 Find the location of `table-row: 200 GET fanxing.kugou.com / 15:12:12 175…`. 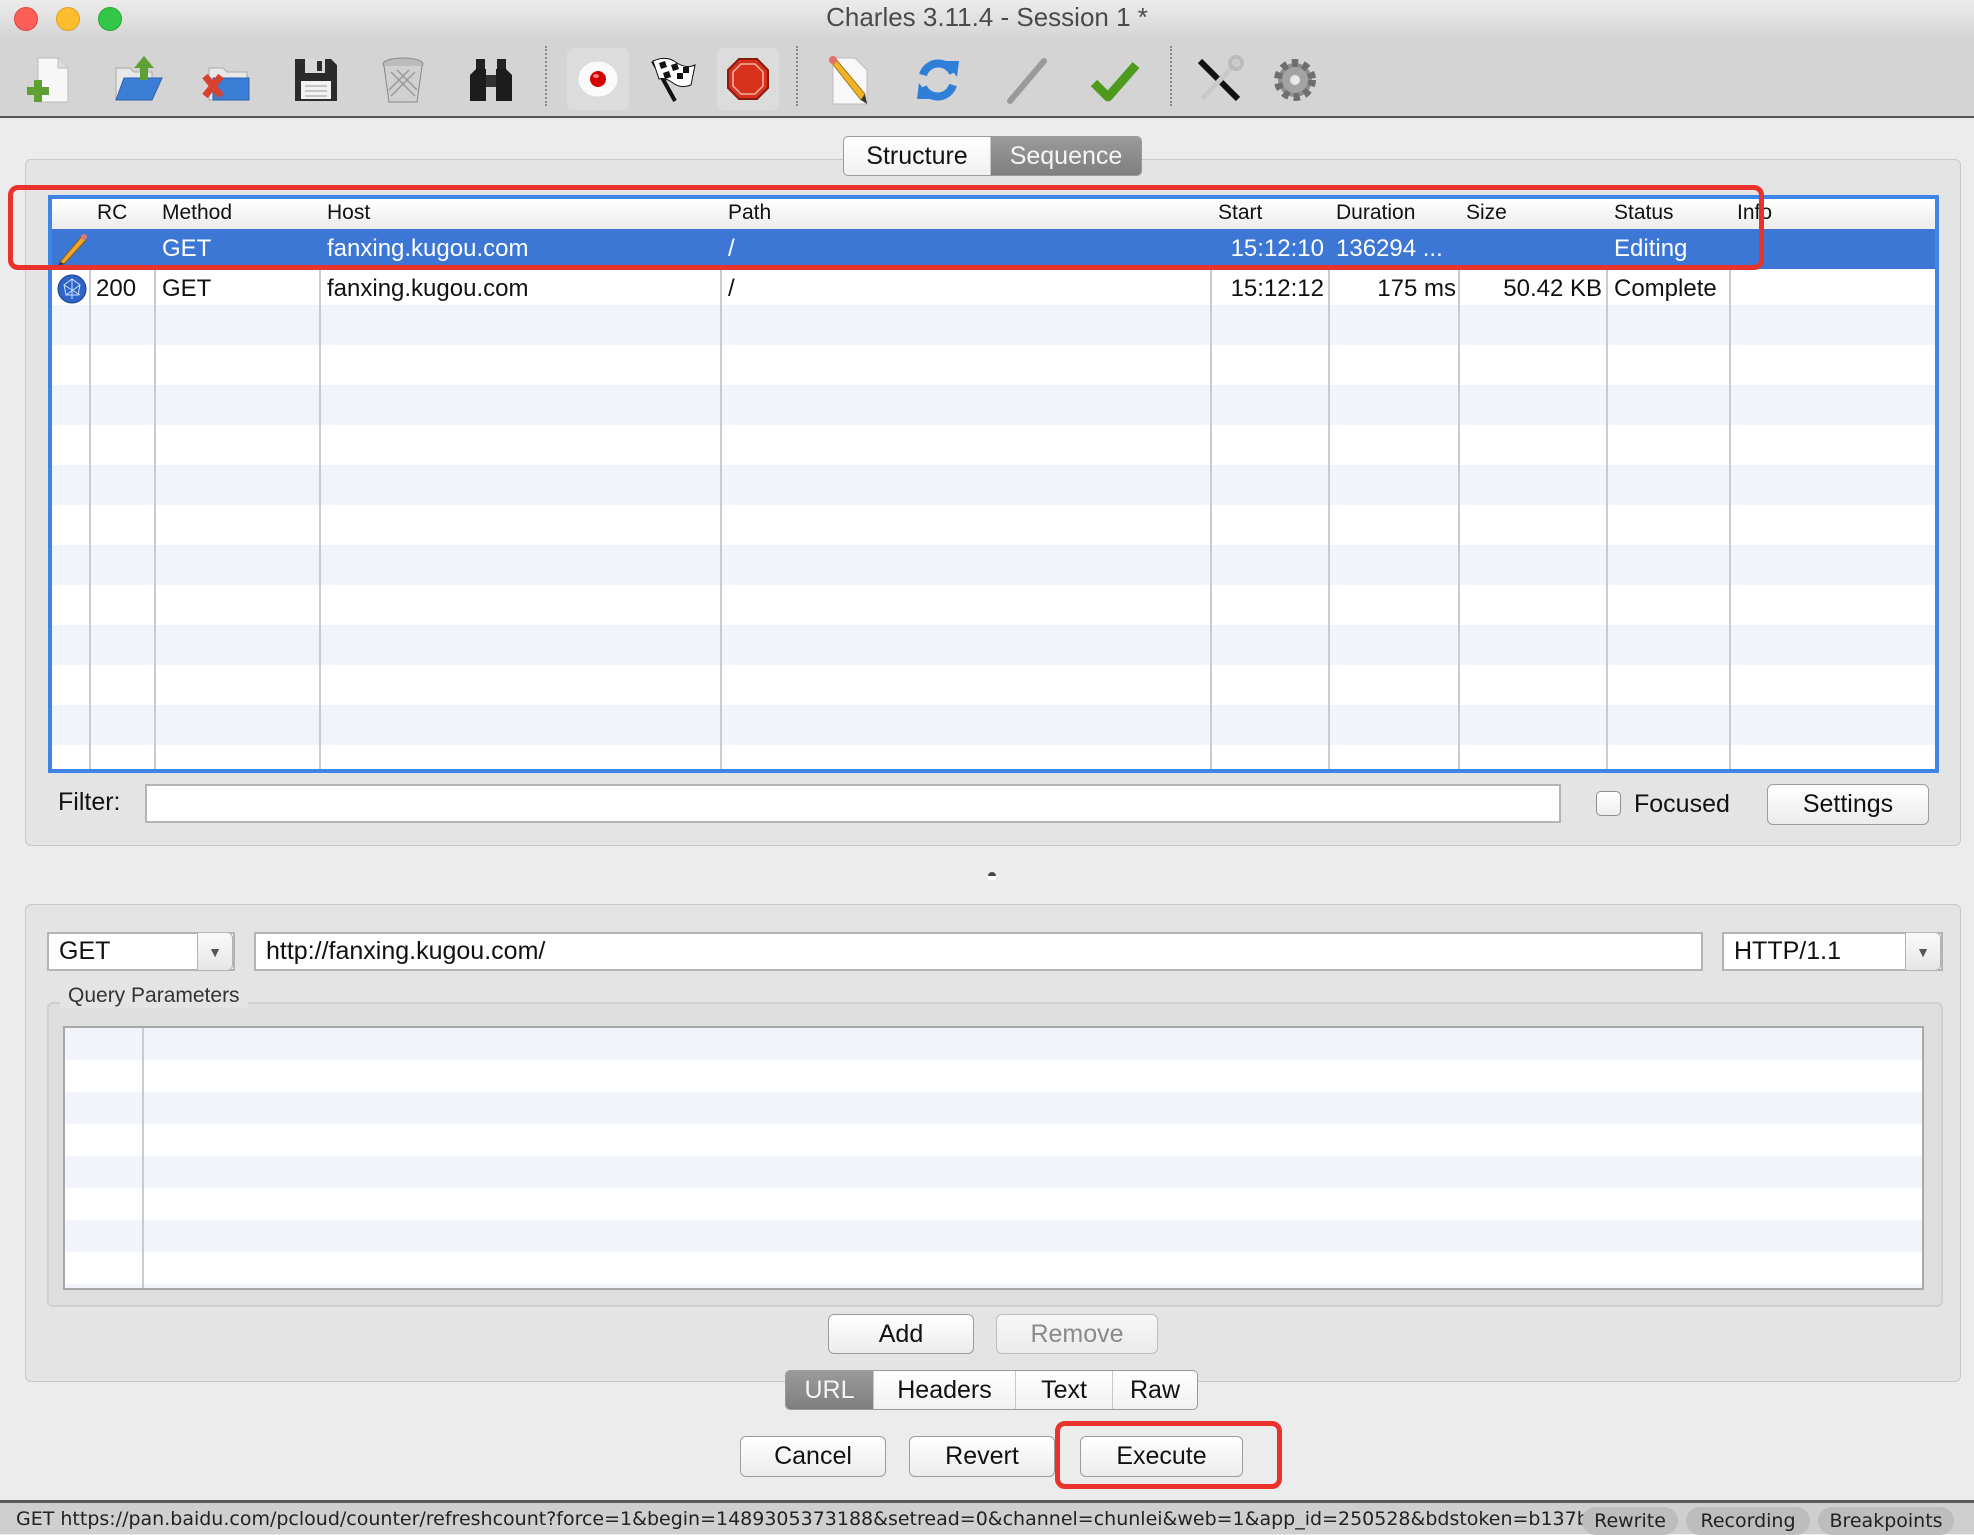

table-row: 200 GET fanxing.kugou.com / 15:12:12 175… is located at coordinates (993, 289).